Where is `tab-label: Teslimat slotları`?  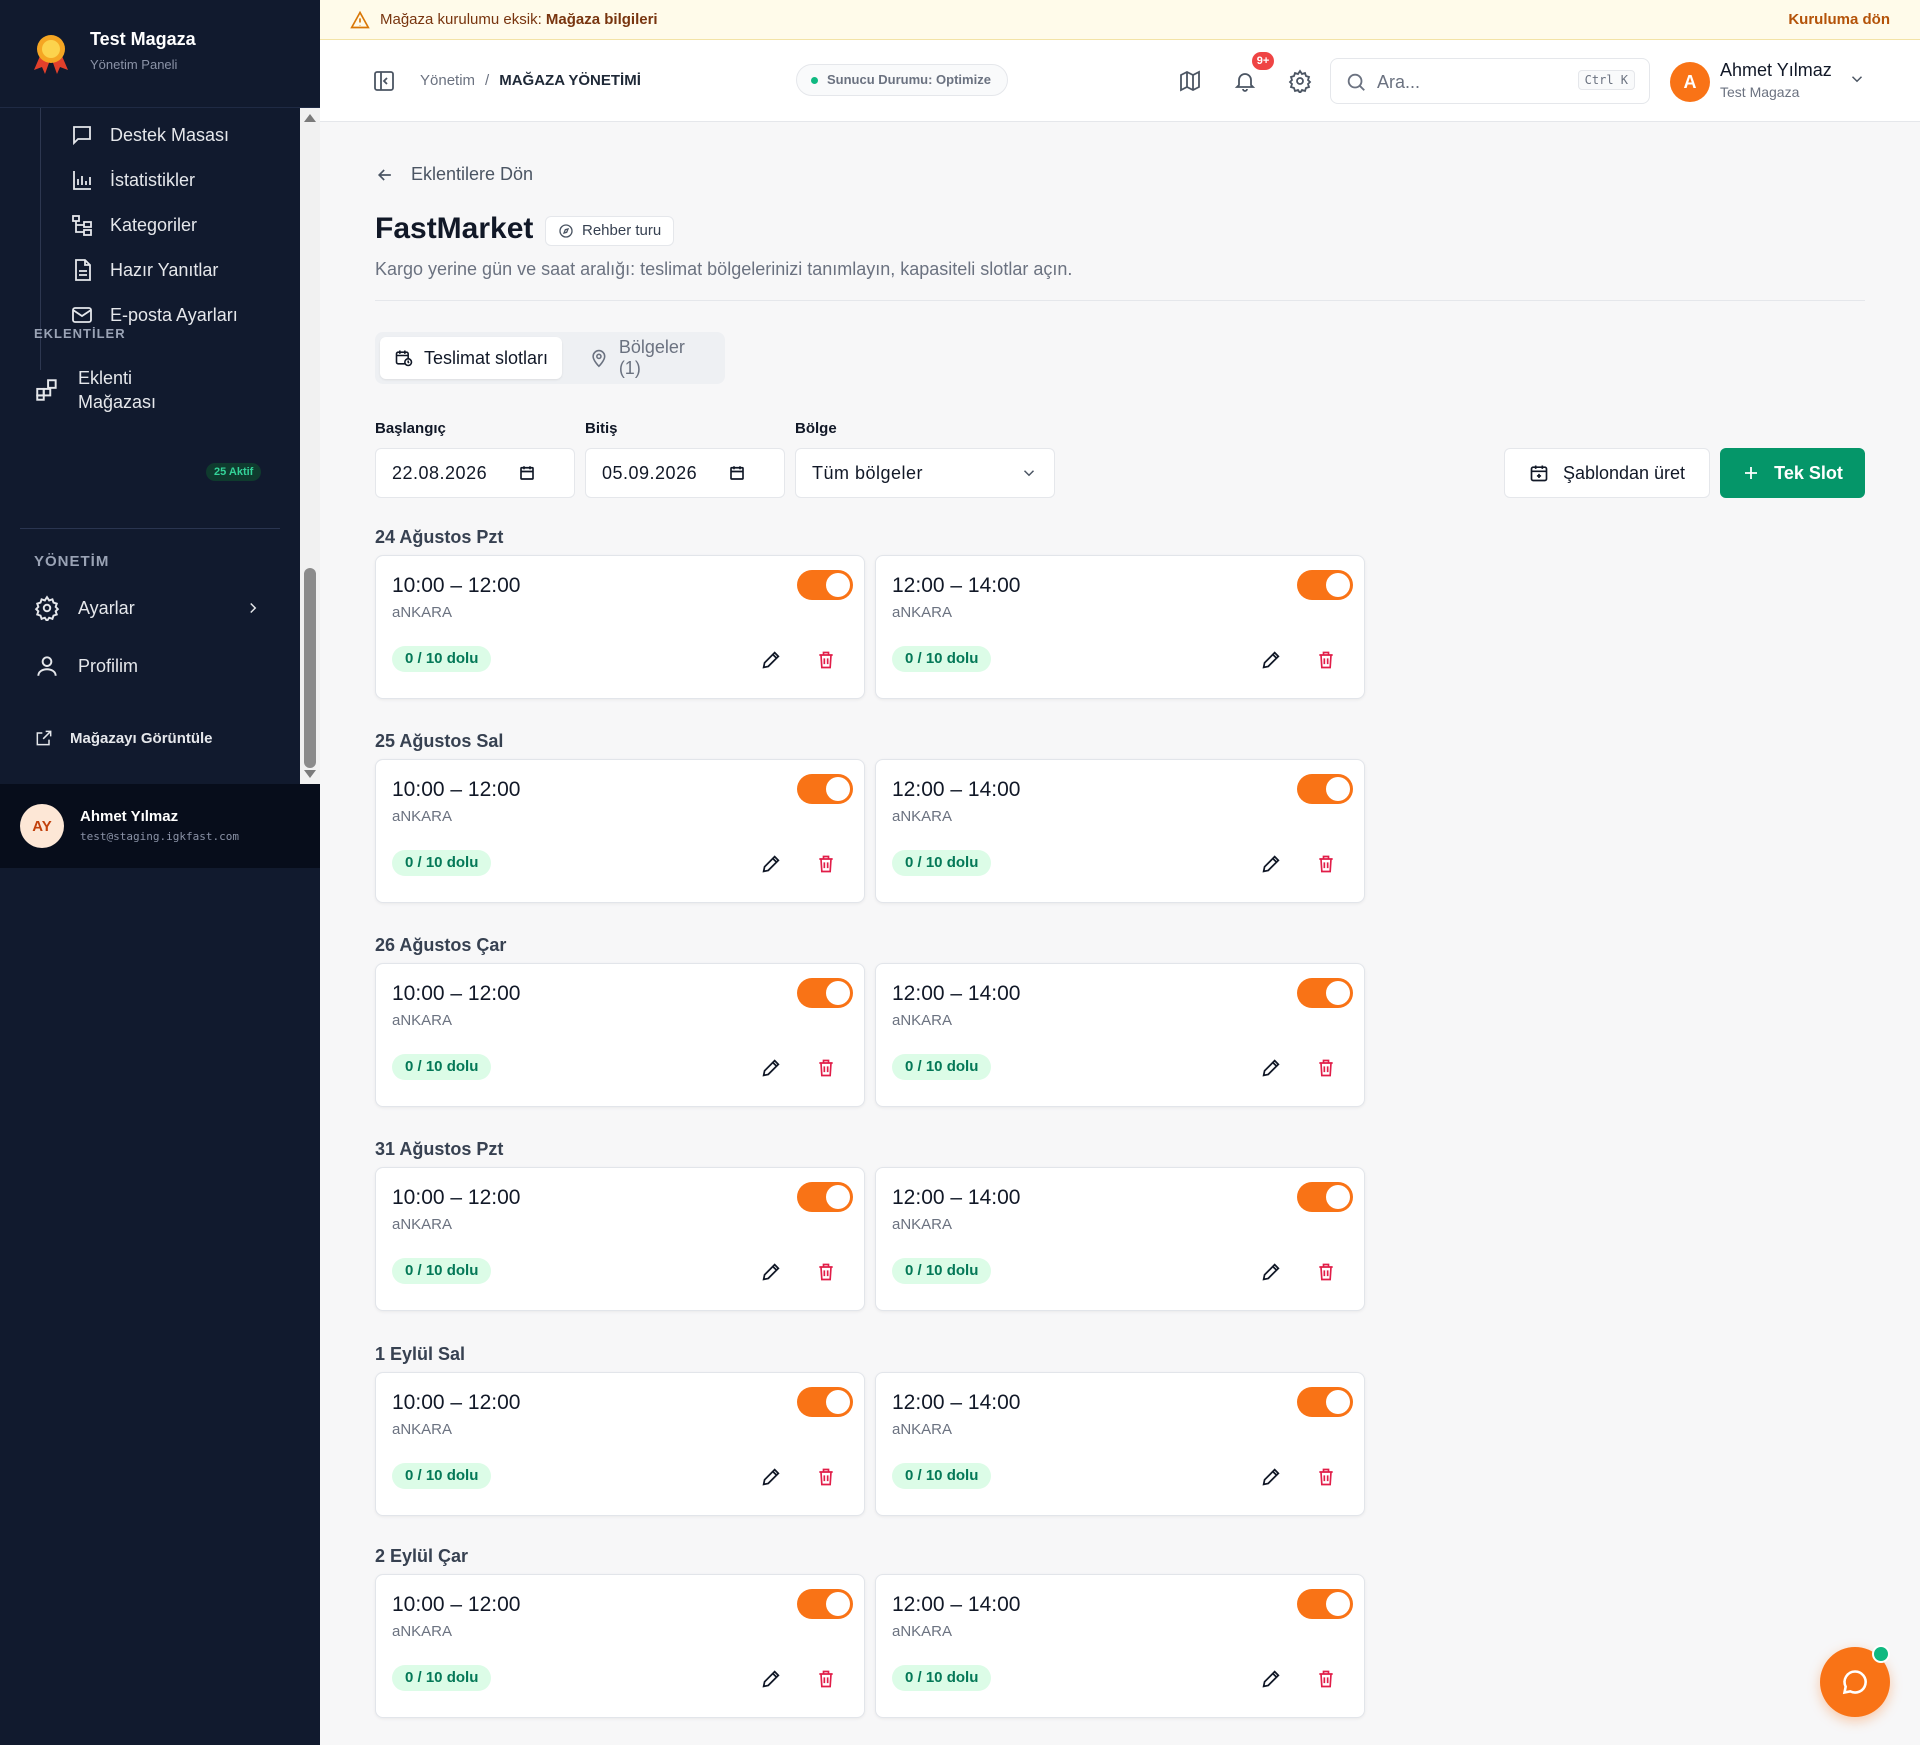
tab-label: Teslimat slotları is located at coordinates (486, 357).